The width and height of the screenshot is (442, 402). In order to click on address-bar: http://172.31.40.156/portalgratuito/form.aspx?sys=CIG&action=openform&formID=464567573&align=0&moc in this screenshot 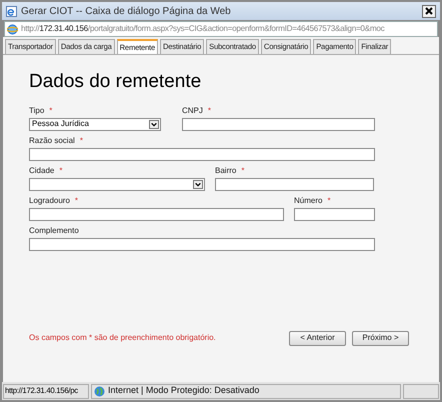, I will do `click(221, 29)`.